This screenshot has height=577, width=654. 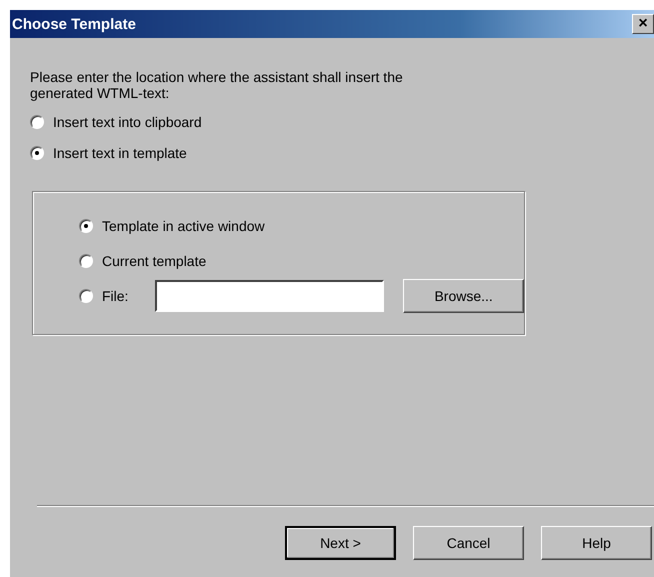 I want to click on instruction-text: Please enter the location where the assistant shall insert the generated WTML-text:, so click(x=217, y=85).